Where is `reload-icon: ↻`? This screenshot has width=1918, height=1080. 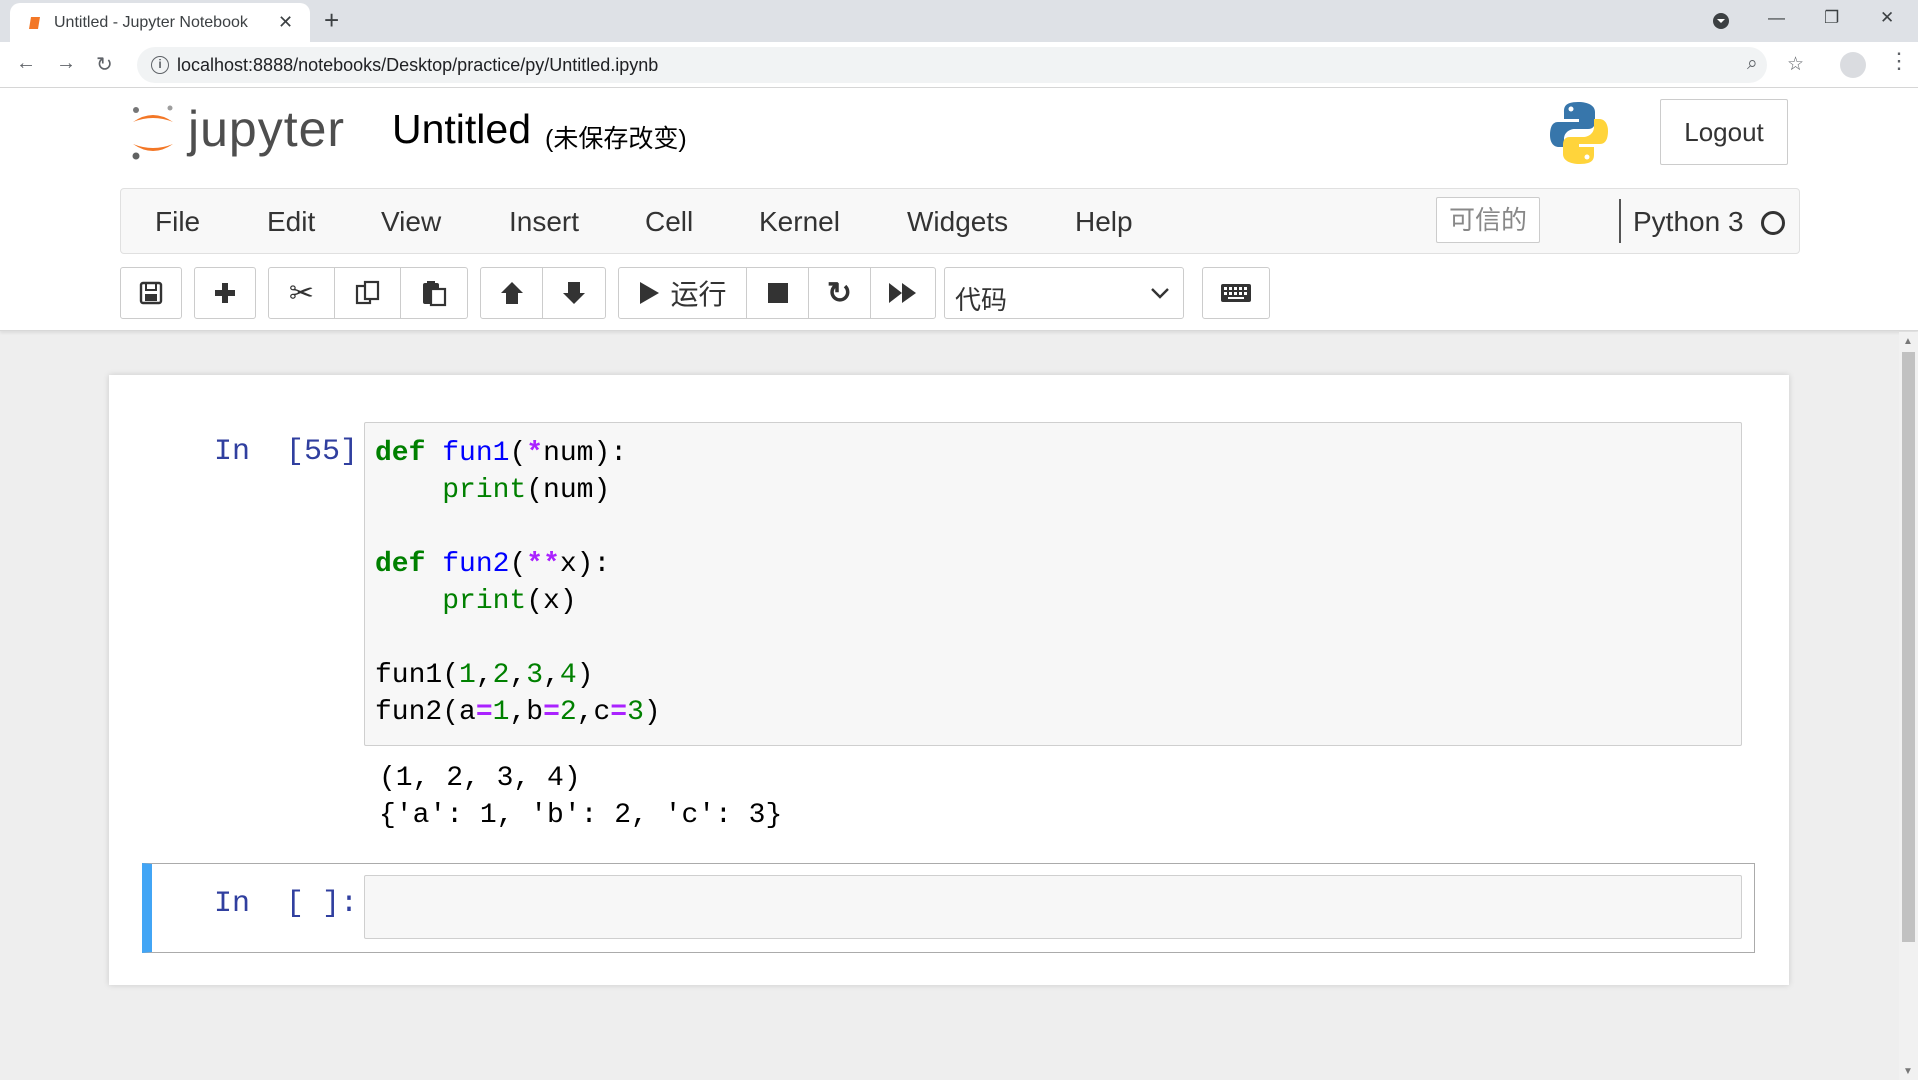
reload-icon: ↻ is located at coordinates (104, 64).